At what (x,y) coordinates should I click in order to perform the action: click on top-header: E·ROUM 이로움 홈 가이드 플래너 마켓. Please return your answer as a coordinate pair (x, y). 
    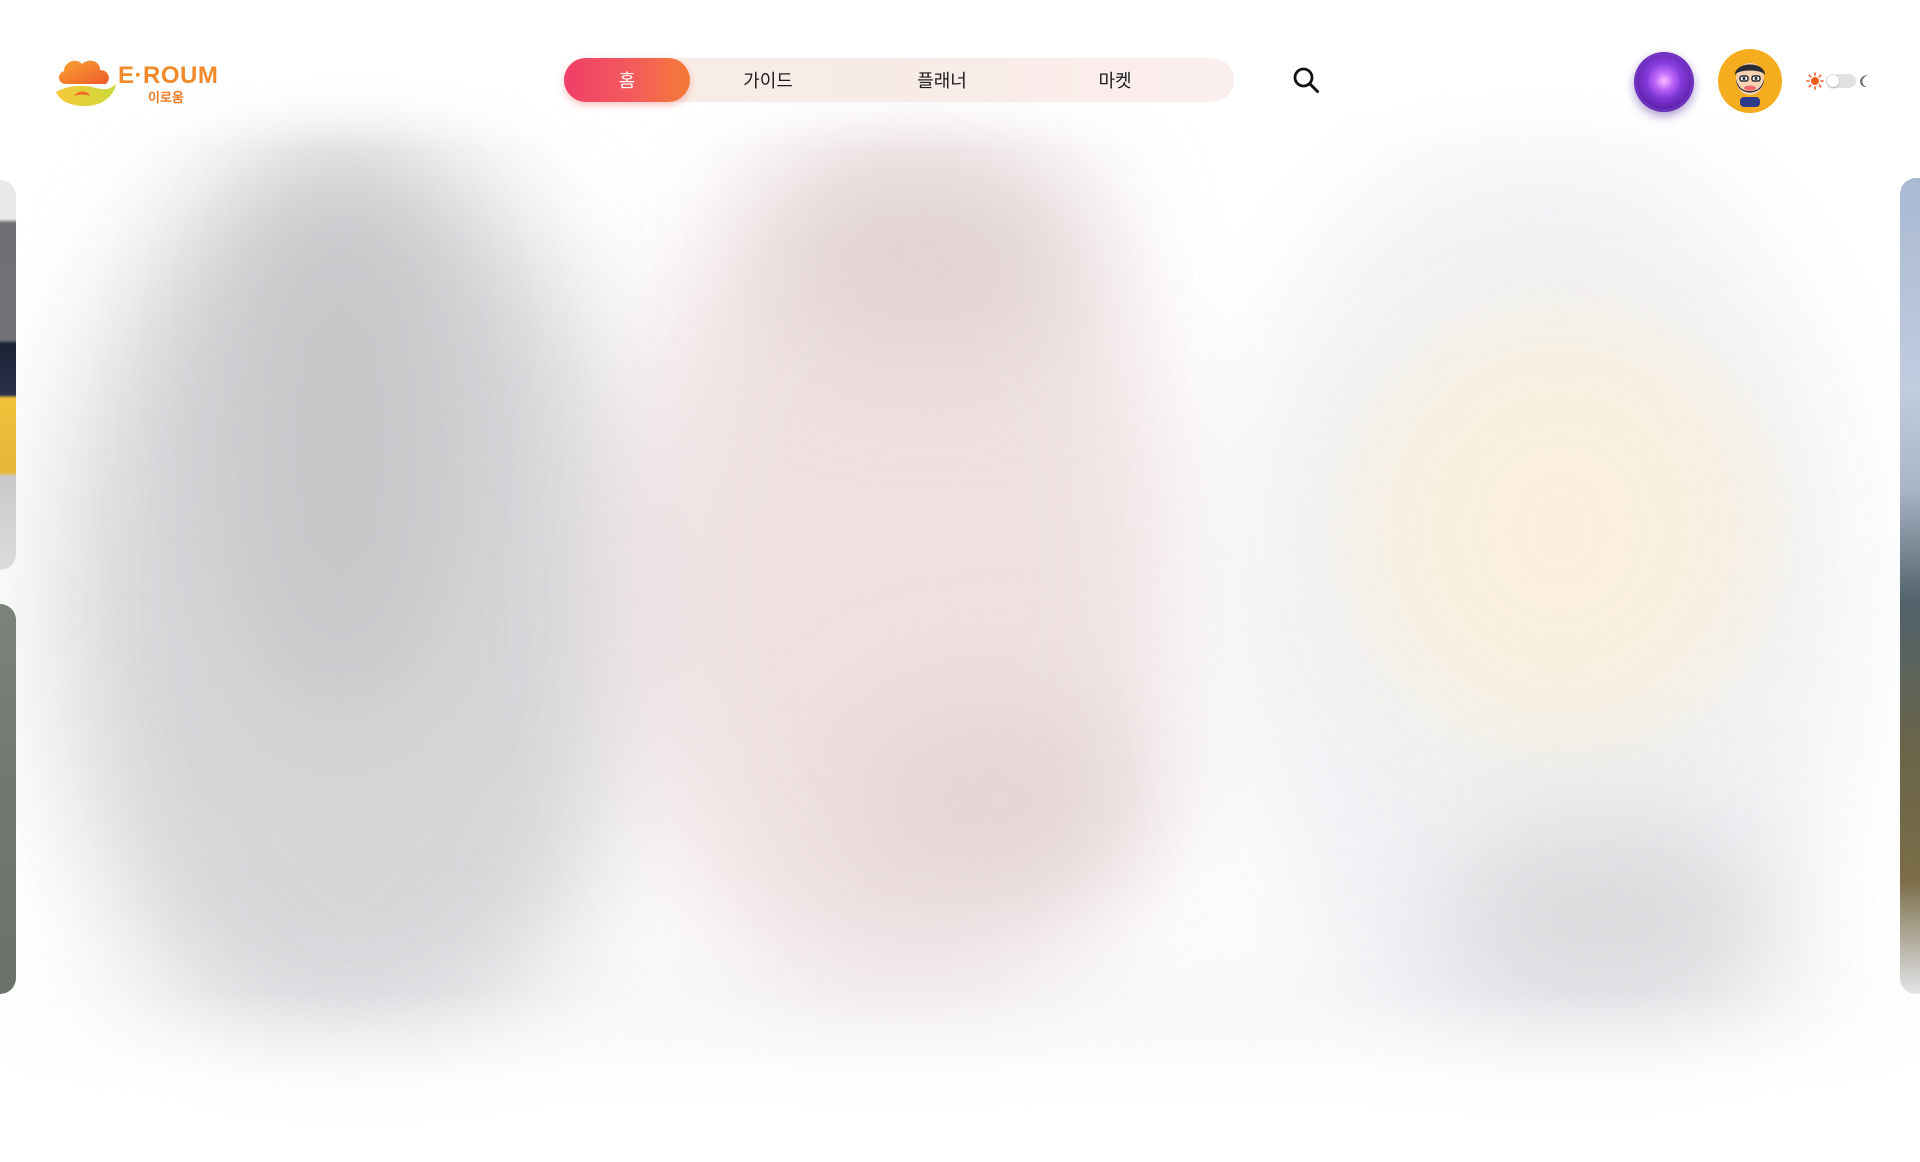
    Looking at the image, I should click on (960, 80).